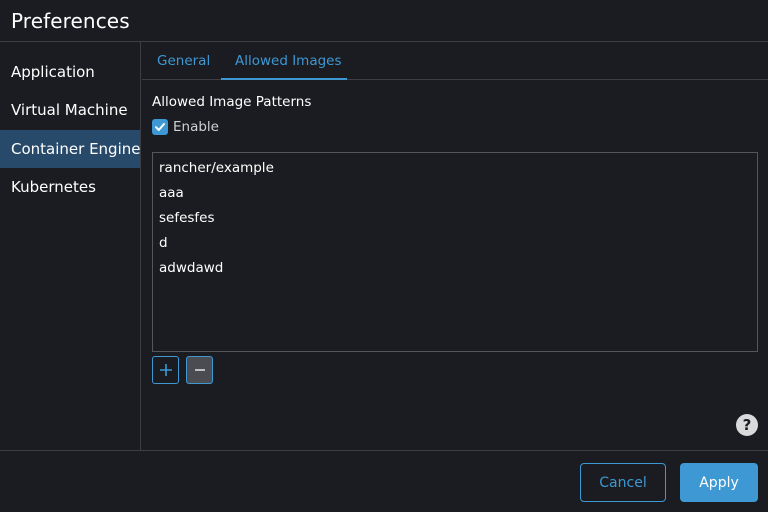 The width and height of the screenshot is (768, 512). Describe the element at coordinates (187, 218) in the screenshot. I see `pattern-item: sefesfes` at that location.